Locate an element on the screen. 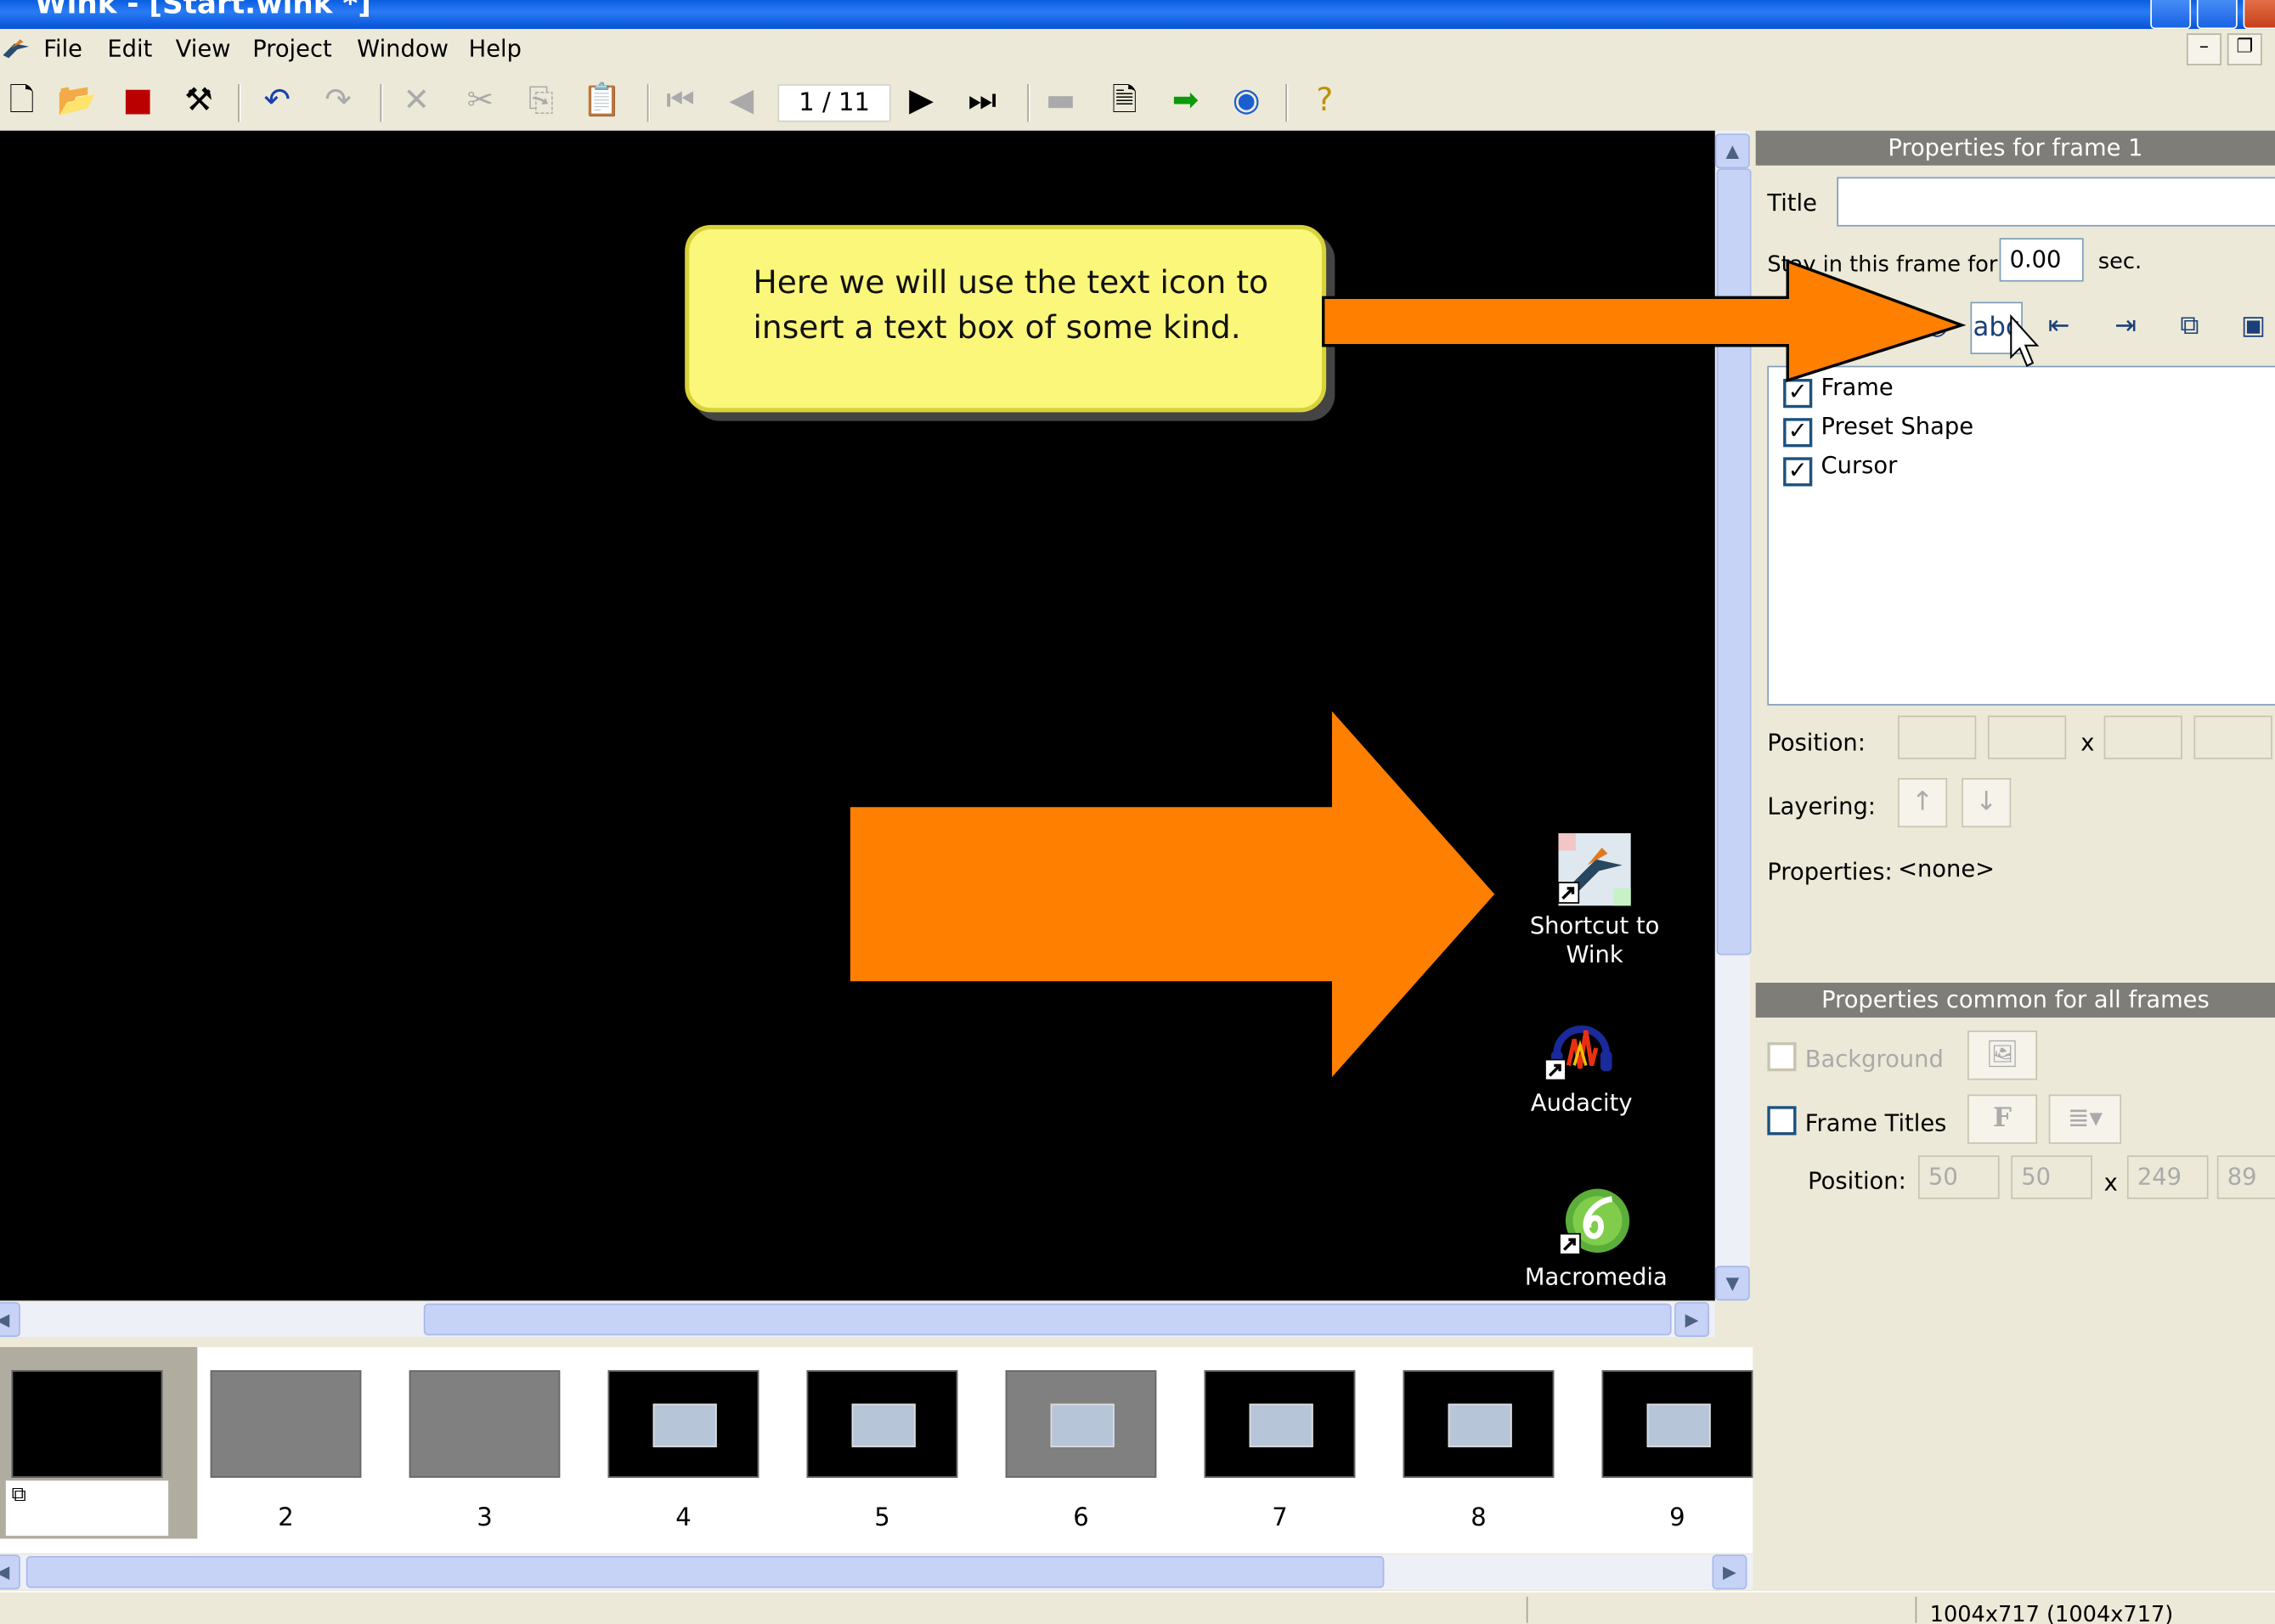 The height and width of the screenshot is (1624, 2275). render-icon: ⚒ is located at coordinates (198, 101).